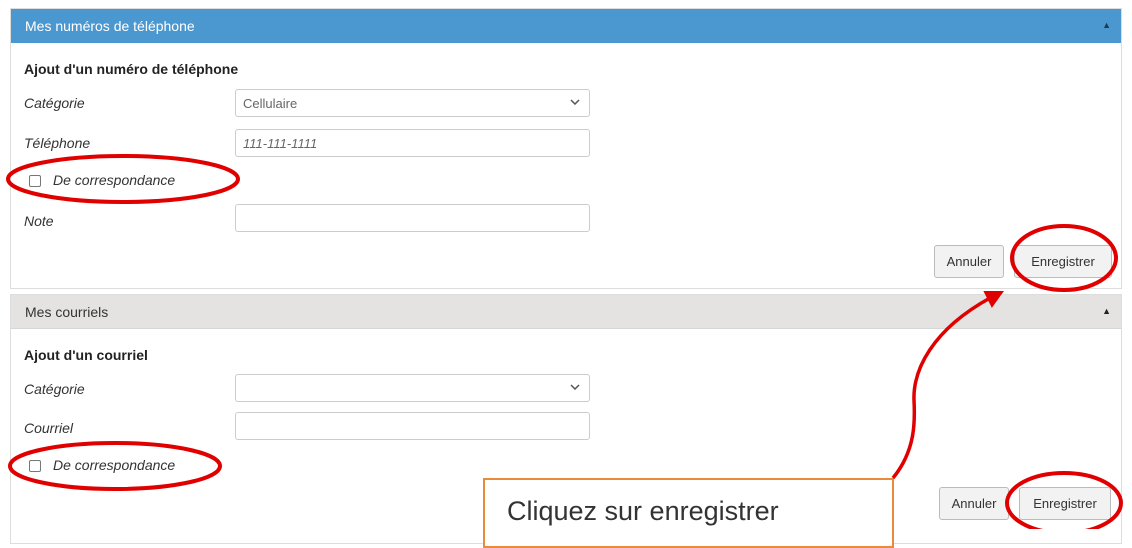  I want to click on phone-label: Téléphone, so click(57, 143).